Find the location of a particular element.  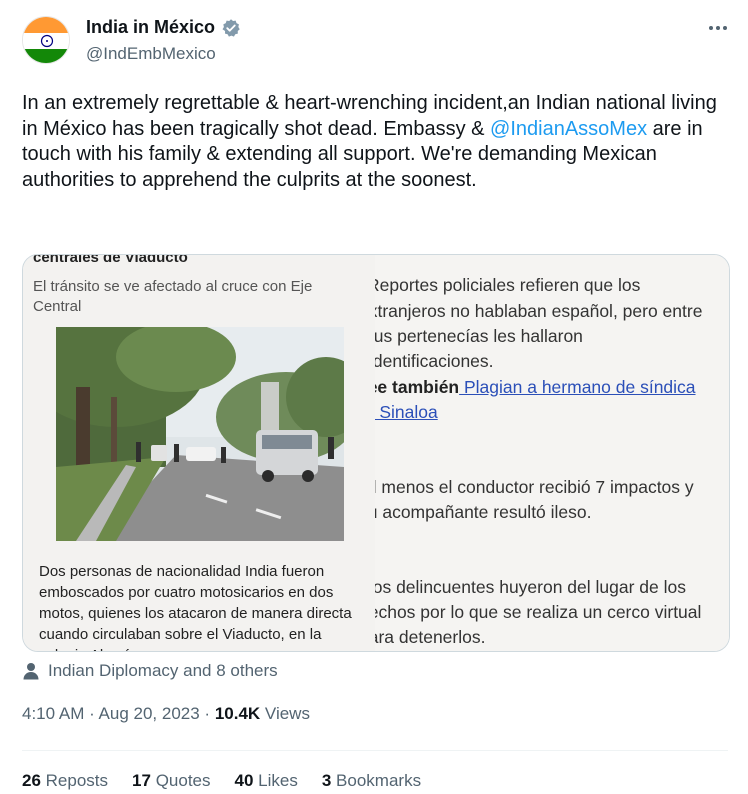

social-context: Indian Diplomacy and 8 others is located at coordinates (150, 671).